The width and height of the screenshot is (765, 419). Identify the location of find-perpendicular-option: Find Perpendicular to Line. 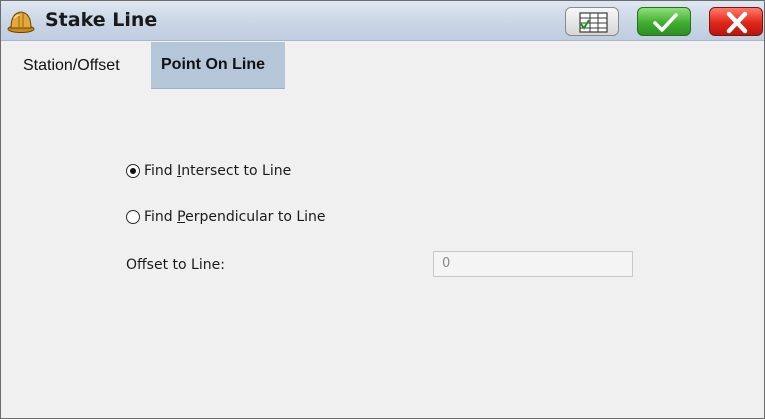
(226, 217).